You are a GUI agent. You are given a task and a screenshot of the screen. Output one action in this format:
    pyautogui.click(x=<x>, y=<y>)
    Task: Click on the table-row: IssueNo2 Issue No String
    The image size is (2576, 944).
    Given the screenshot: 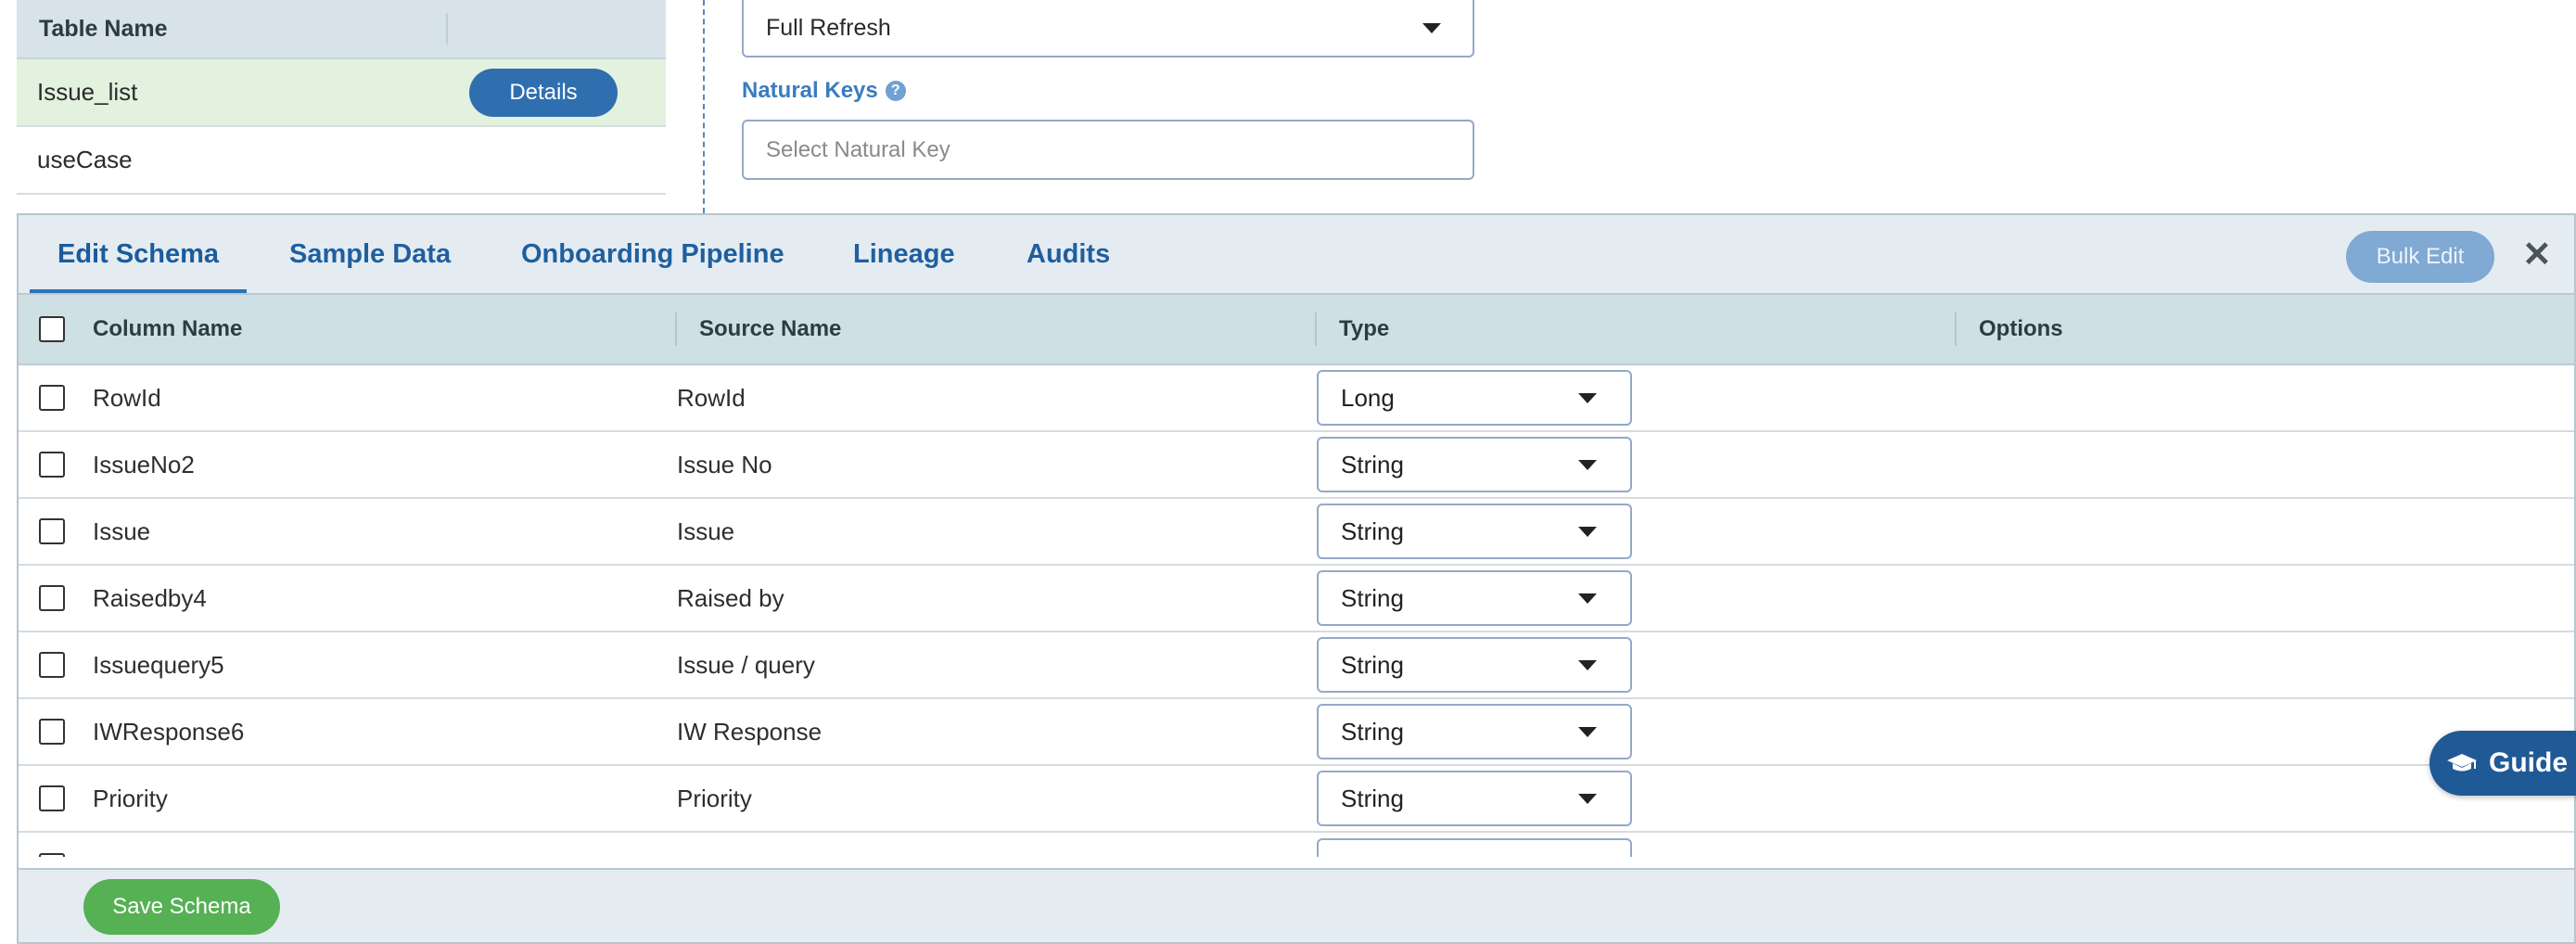 What is the action you would take?
    pyautogui.click(x=1297, y=465)
    